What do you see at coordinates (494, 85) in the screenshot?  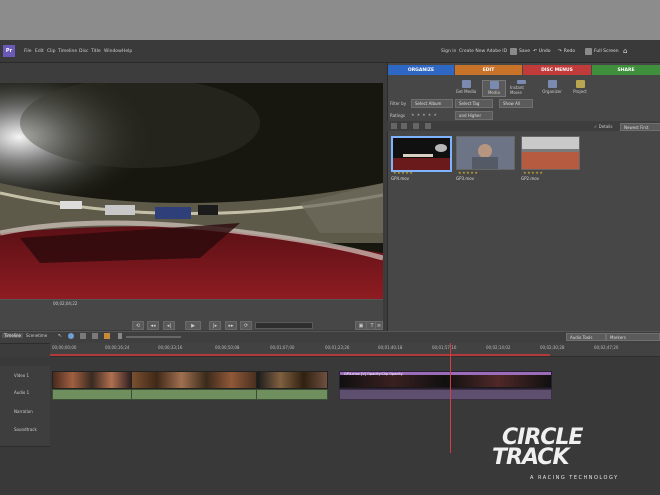 I see `media-icon` at bounding box center [494, 85].